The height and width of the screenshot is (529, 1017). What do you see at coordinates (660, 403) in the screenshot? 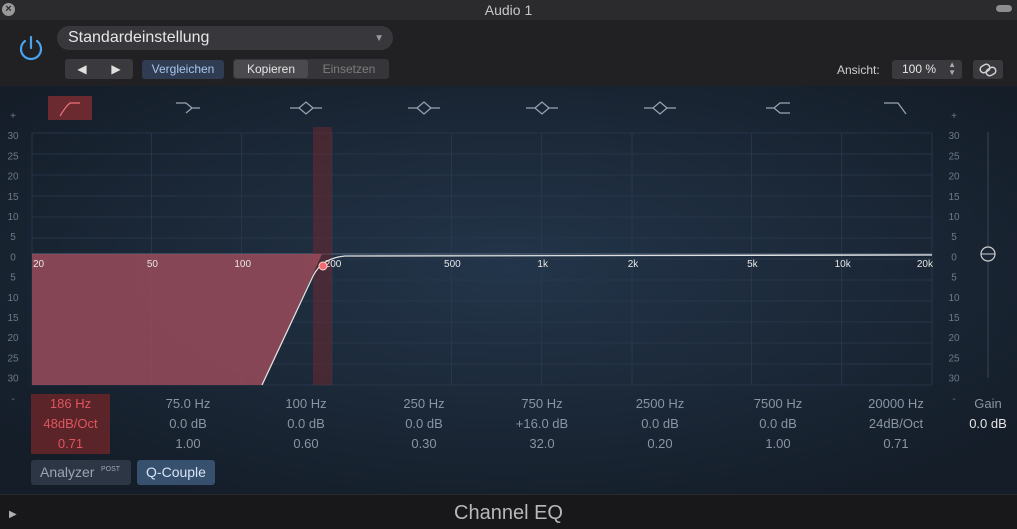
I see `band-6-freq: 2500 Hz` at bounding box center [660, 403].